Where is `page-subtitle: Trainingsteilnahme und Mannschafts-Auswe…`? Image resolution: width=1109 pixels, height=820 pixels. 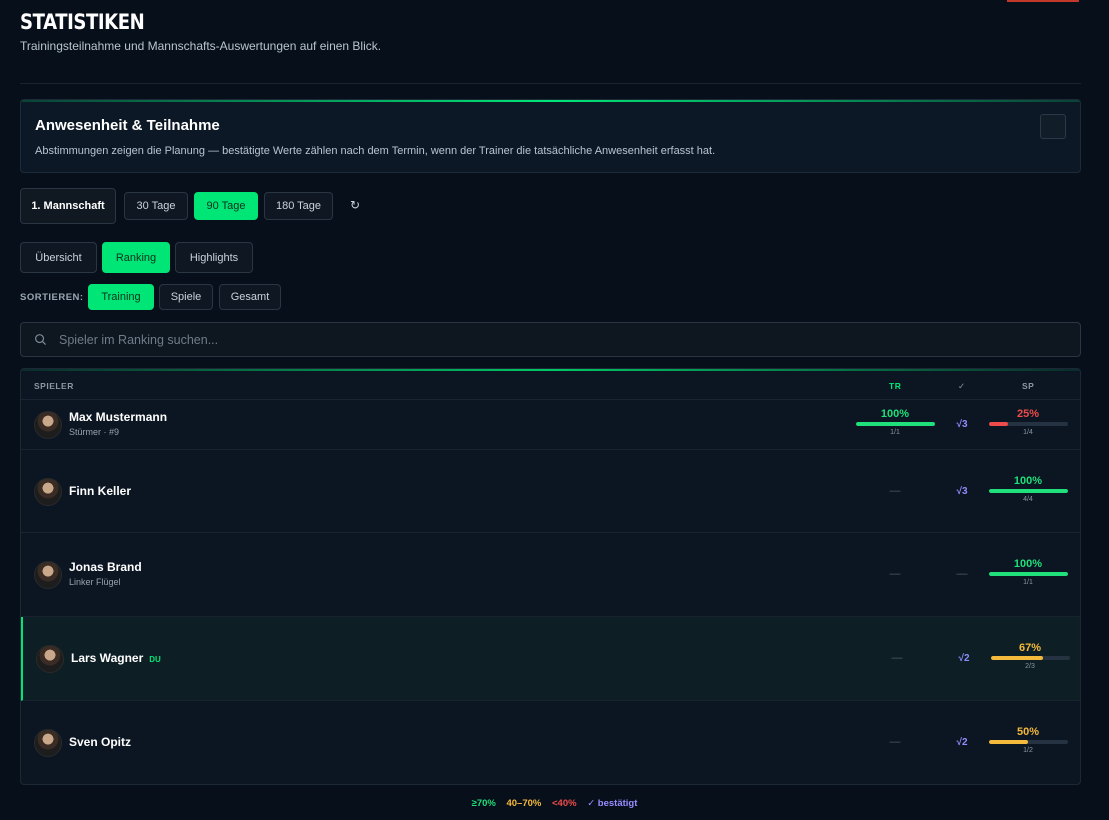 page-subtitle: Trainingsteilnahme und Mannschafts-Auswe… is located at coordinates (201, 46).